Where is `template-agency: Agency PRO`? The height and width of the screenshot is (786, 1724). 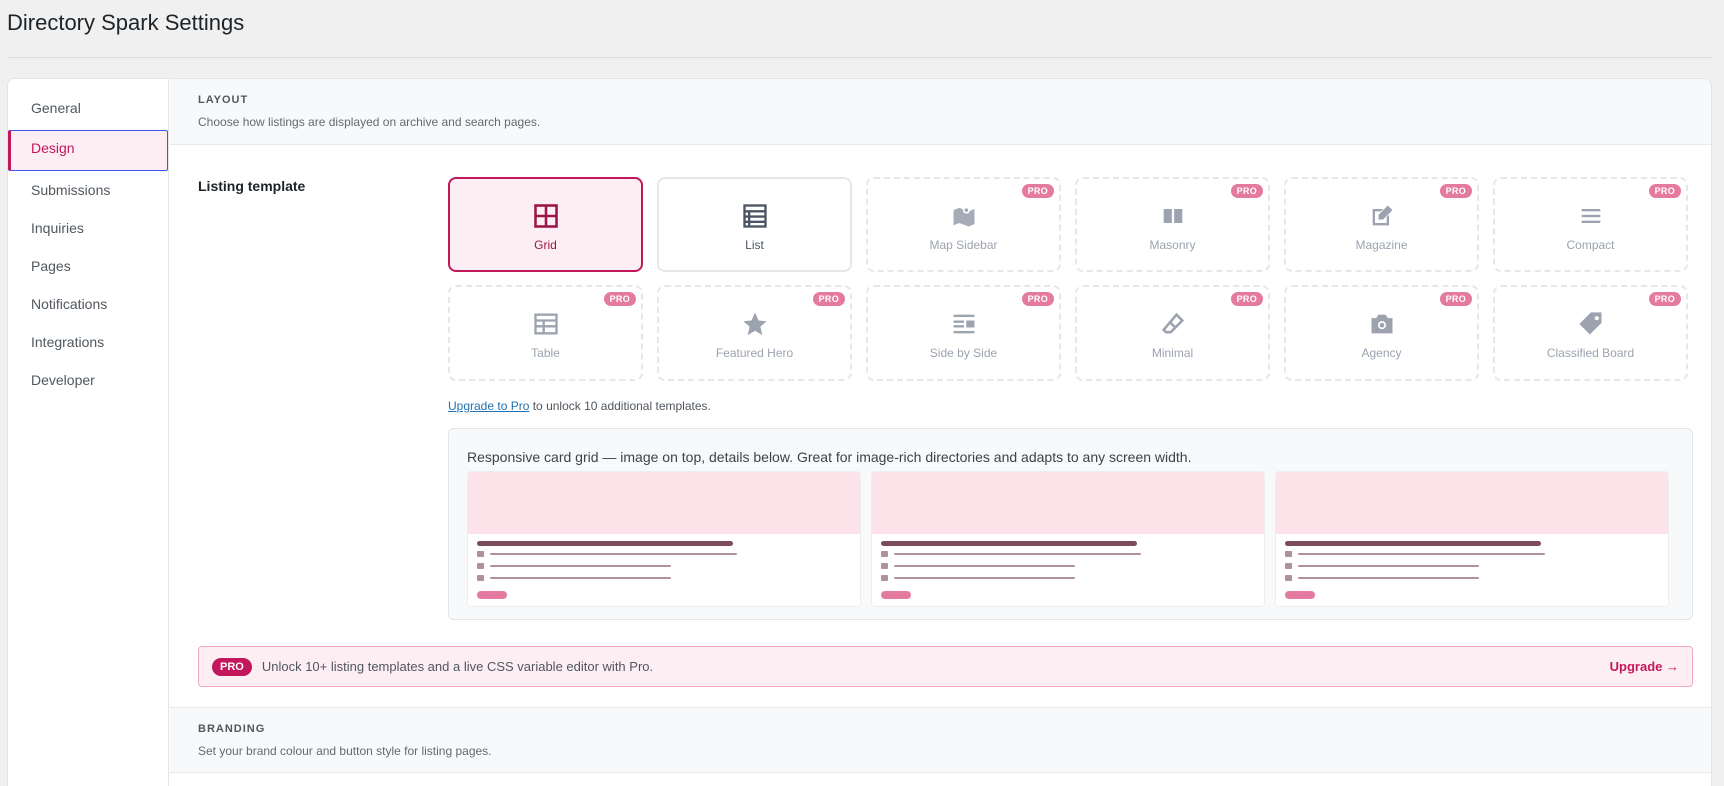 template-agency: Agency PRO is located at coordinates (1381, 333).